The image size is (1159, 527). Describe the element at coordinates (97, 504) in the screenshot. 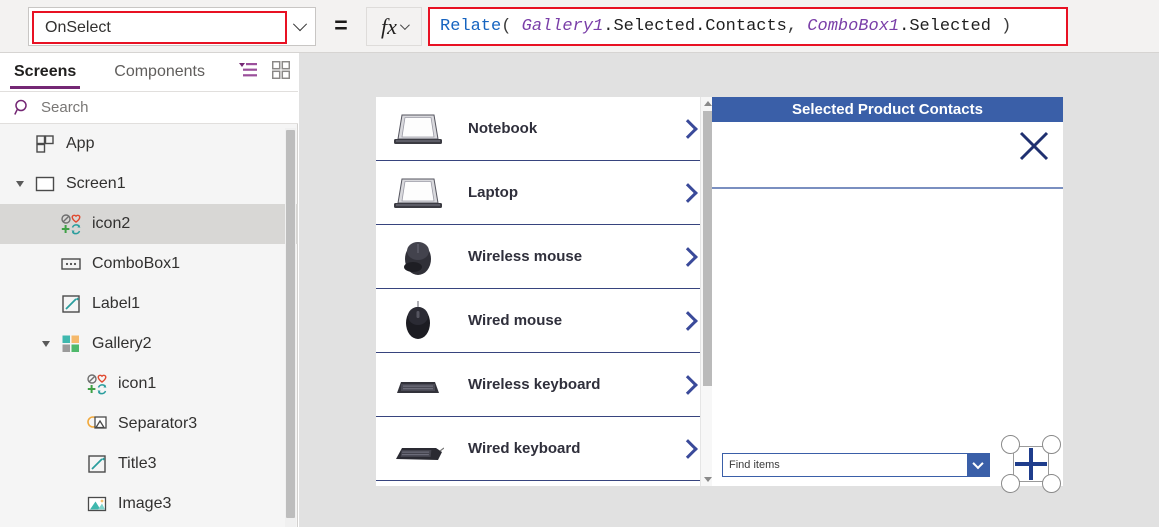

I see `image-icon` at that location.